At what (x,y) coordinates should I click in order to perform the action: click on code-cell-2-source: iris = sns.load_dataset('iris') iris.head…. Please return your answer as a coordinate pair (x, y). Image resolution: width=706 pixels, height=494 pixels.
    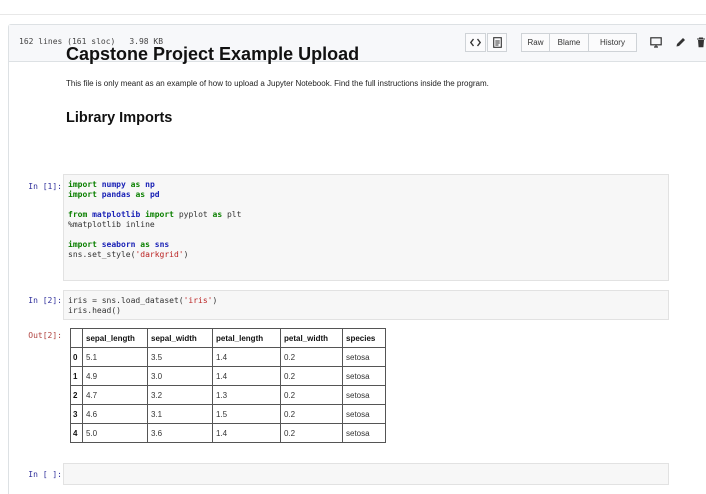
    Looking at the image, I should click on (142, 306).